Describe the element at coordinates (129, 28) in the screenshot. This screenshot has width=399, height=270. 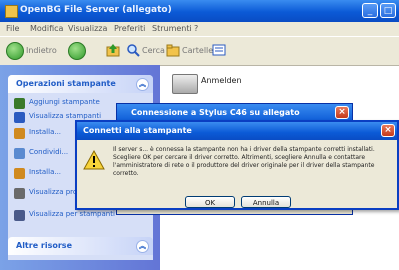
I see `menu-favorites: Preferiti` at that location.